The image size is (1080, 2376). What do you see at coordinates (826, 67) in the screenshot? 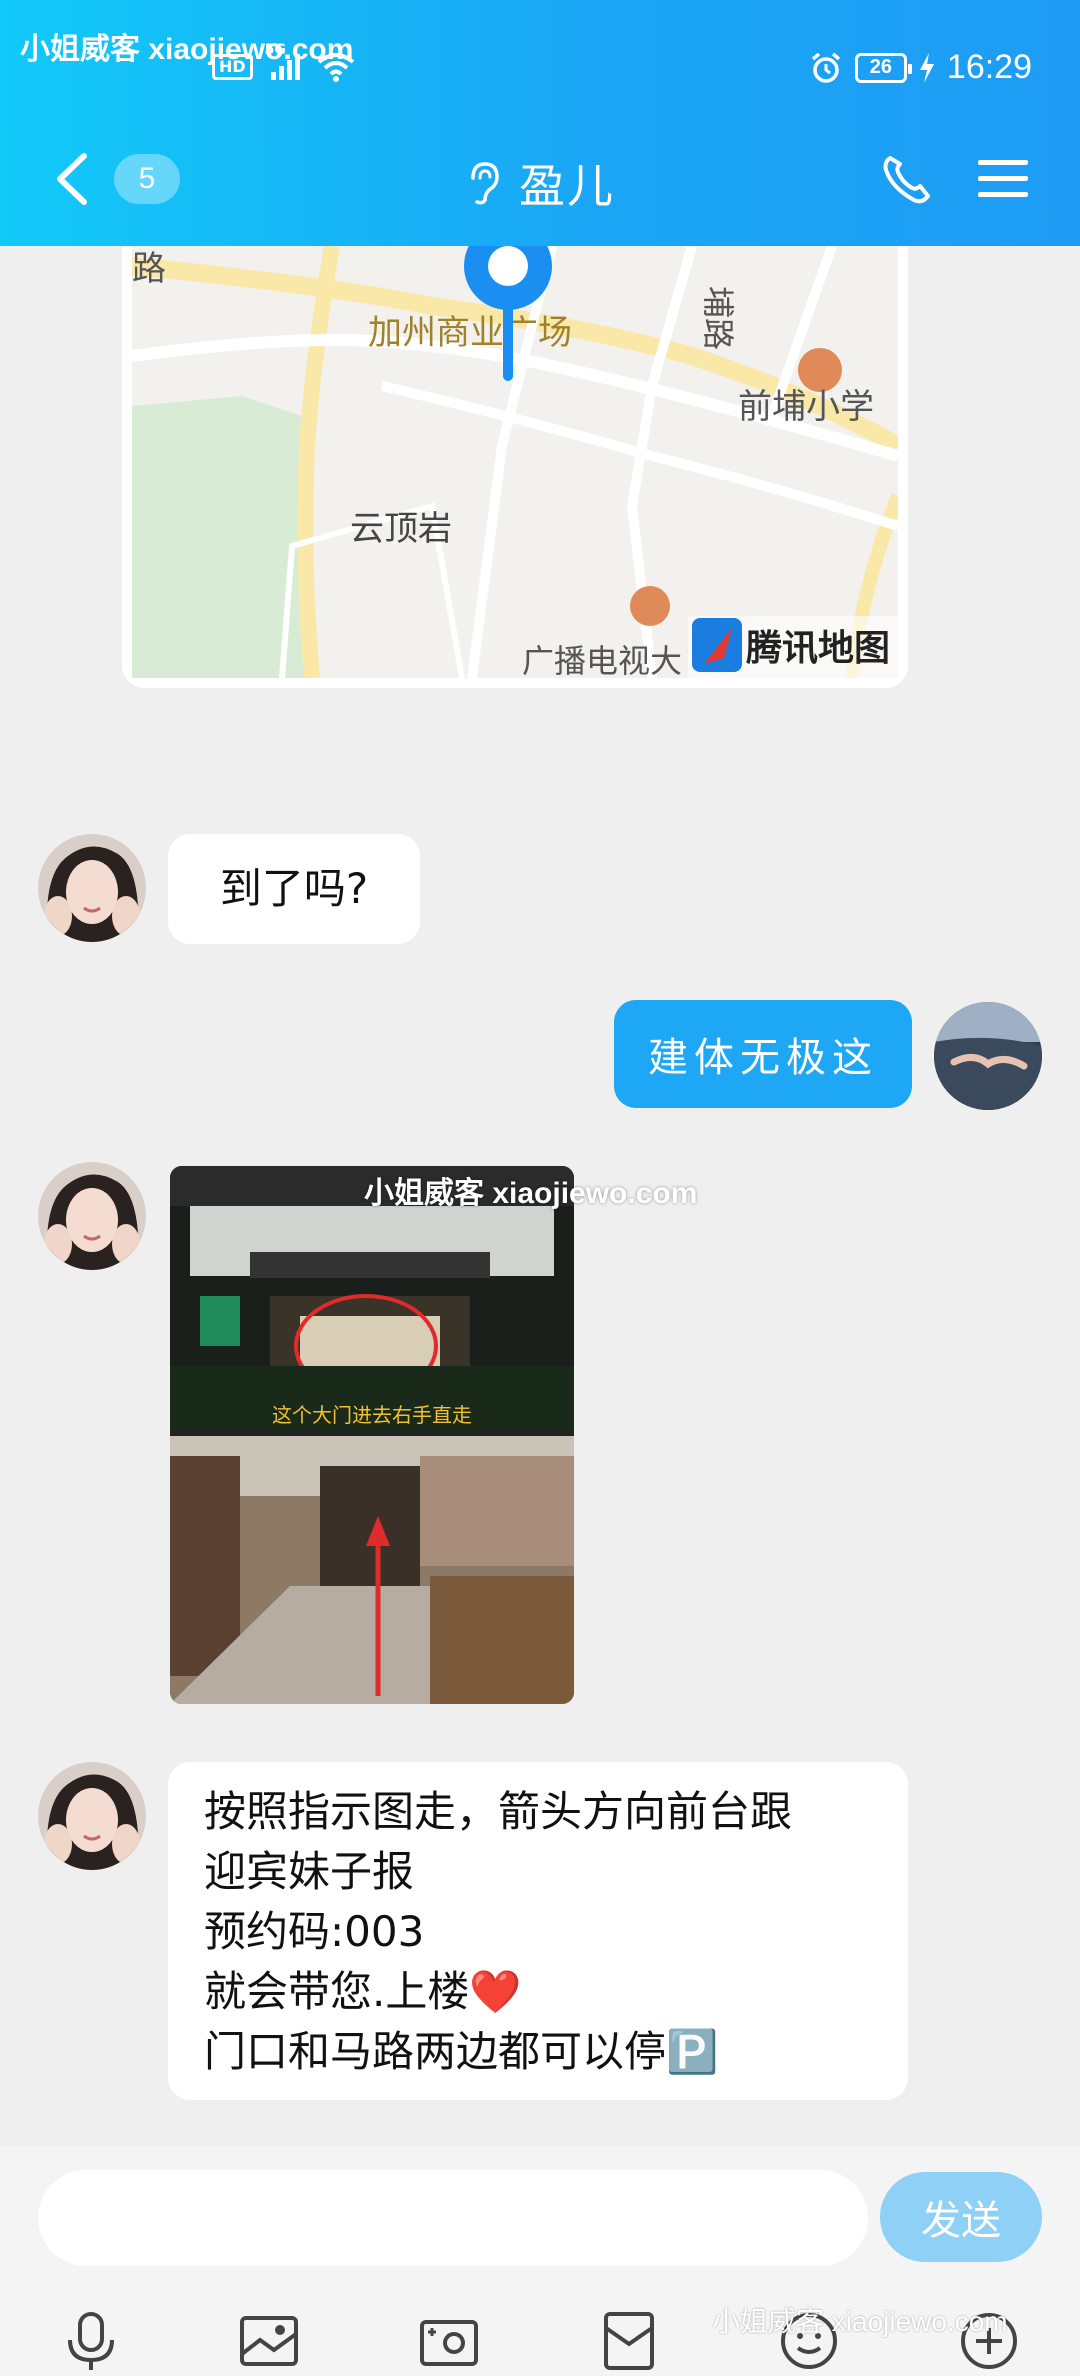
I see `alarm-icon` at bounding box center [826, 67].